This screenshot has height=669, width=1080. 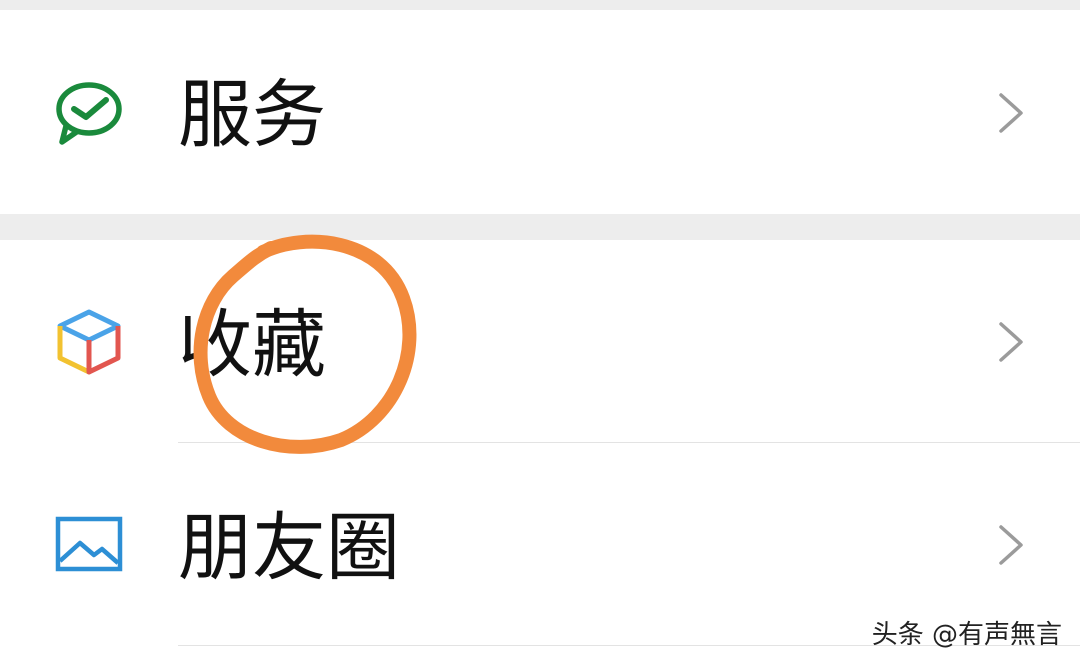 What do you see at coordinates (89, 113) in the screenshot?
I see `wechat-pay-icon` at bounding box center [89, 113].